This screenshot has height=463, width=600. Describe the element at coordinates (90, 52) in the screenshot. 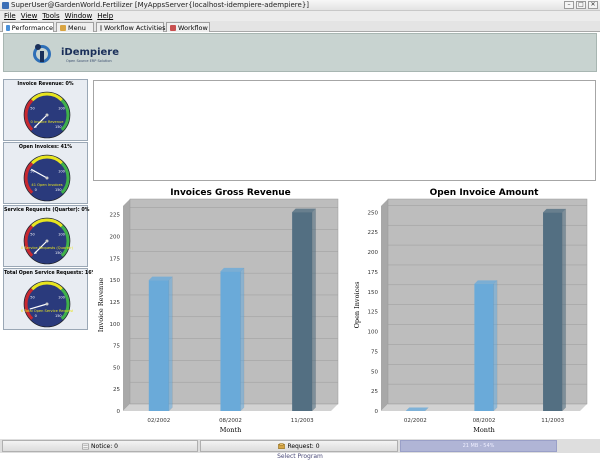

I see `logo-text: iDempiere` at that location.